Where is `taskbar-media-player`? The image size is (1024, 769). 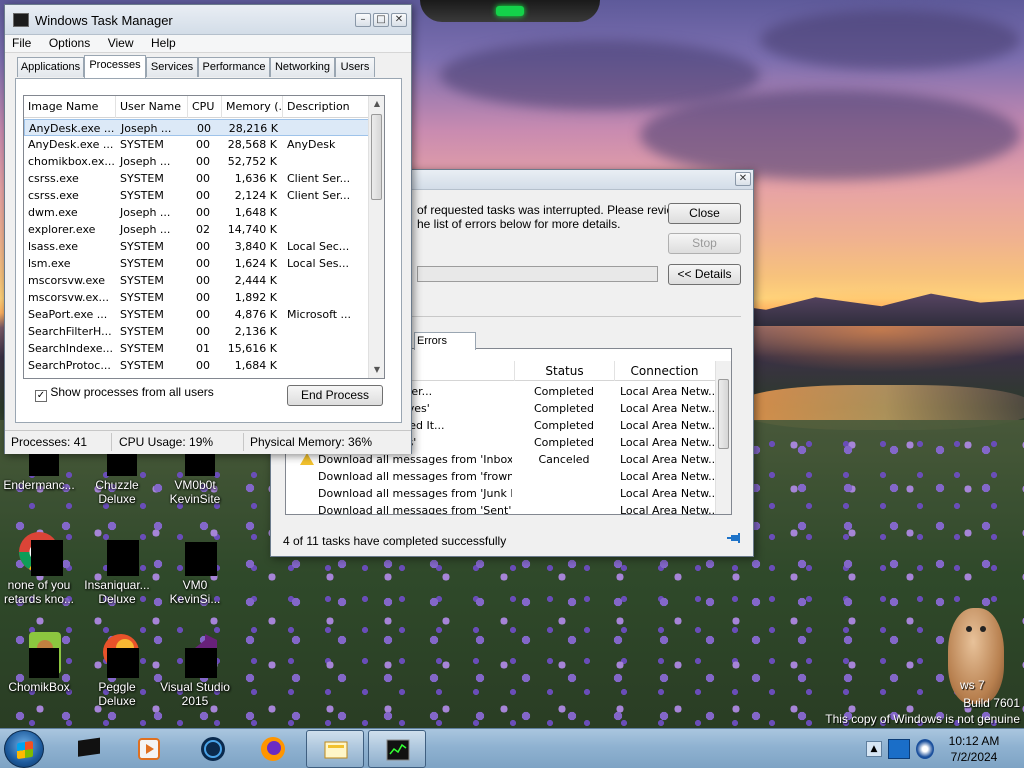
taskbar-media-player is located at coordinates (149, 749).